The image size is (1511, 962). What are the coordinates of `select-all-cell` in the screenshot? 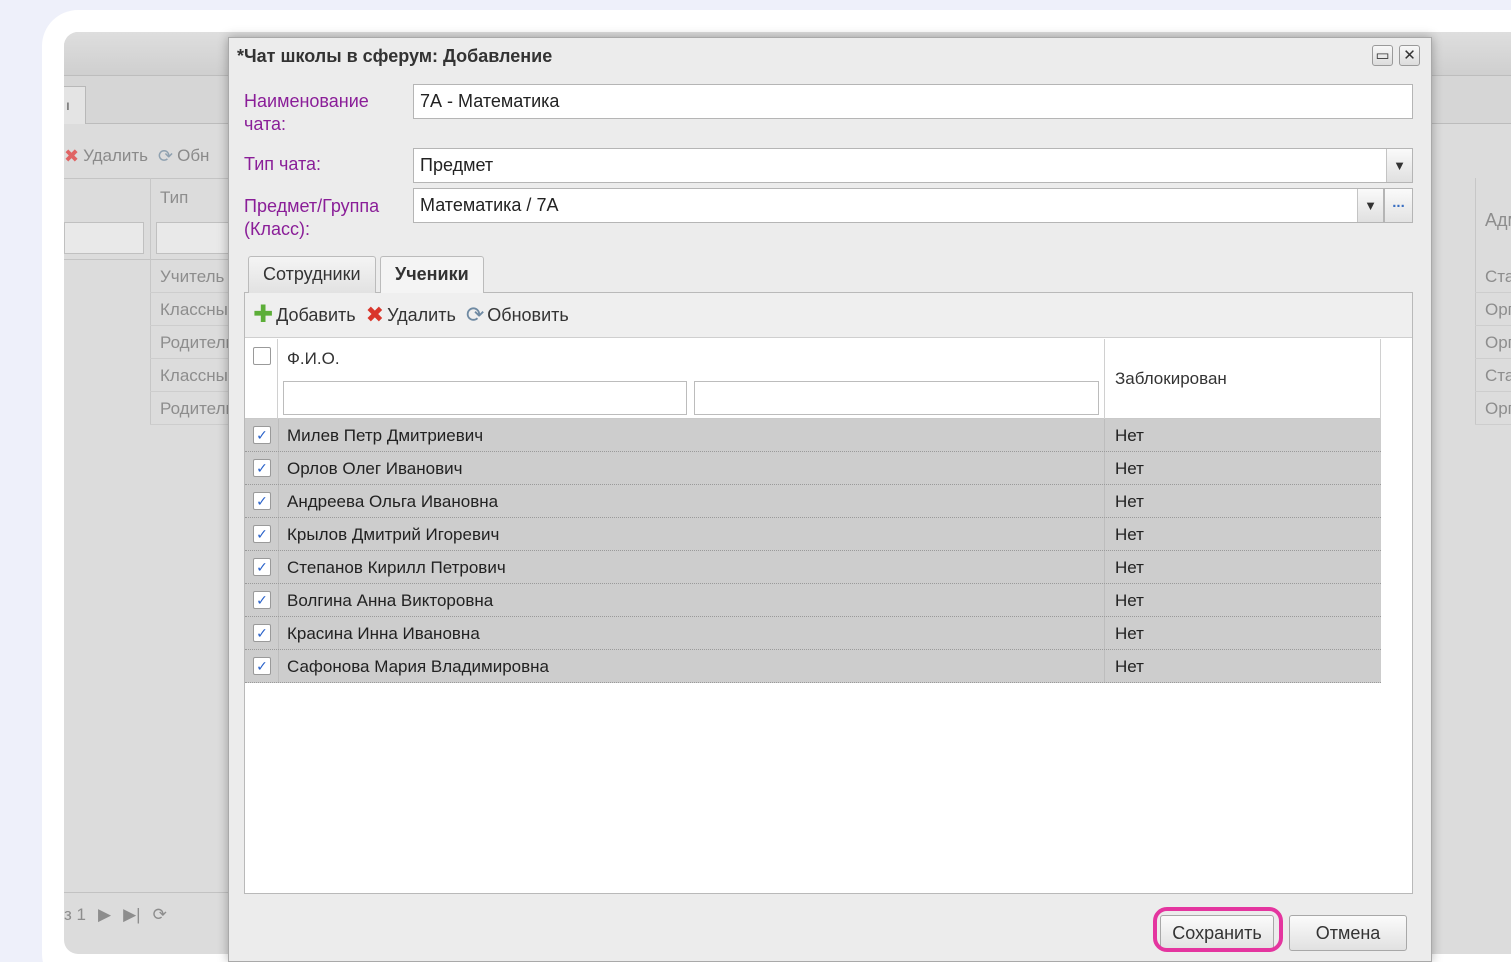 It's located at (261, 379).